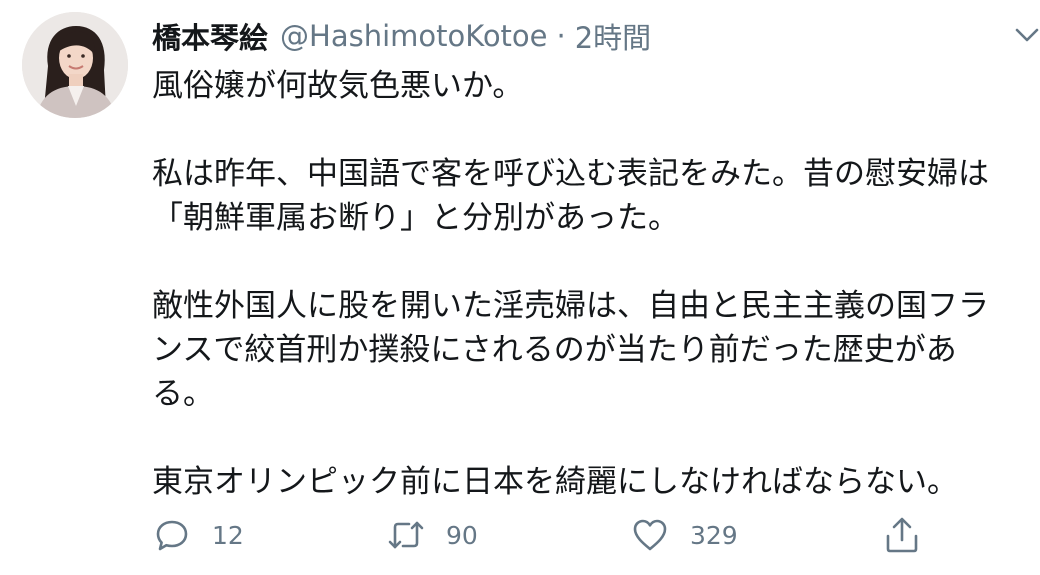 The width and height of the screenshot is (1040, 575). Describe the element at coordinates (198, 535) in the screenshot. I see `reply-button: 12` at that location.